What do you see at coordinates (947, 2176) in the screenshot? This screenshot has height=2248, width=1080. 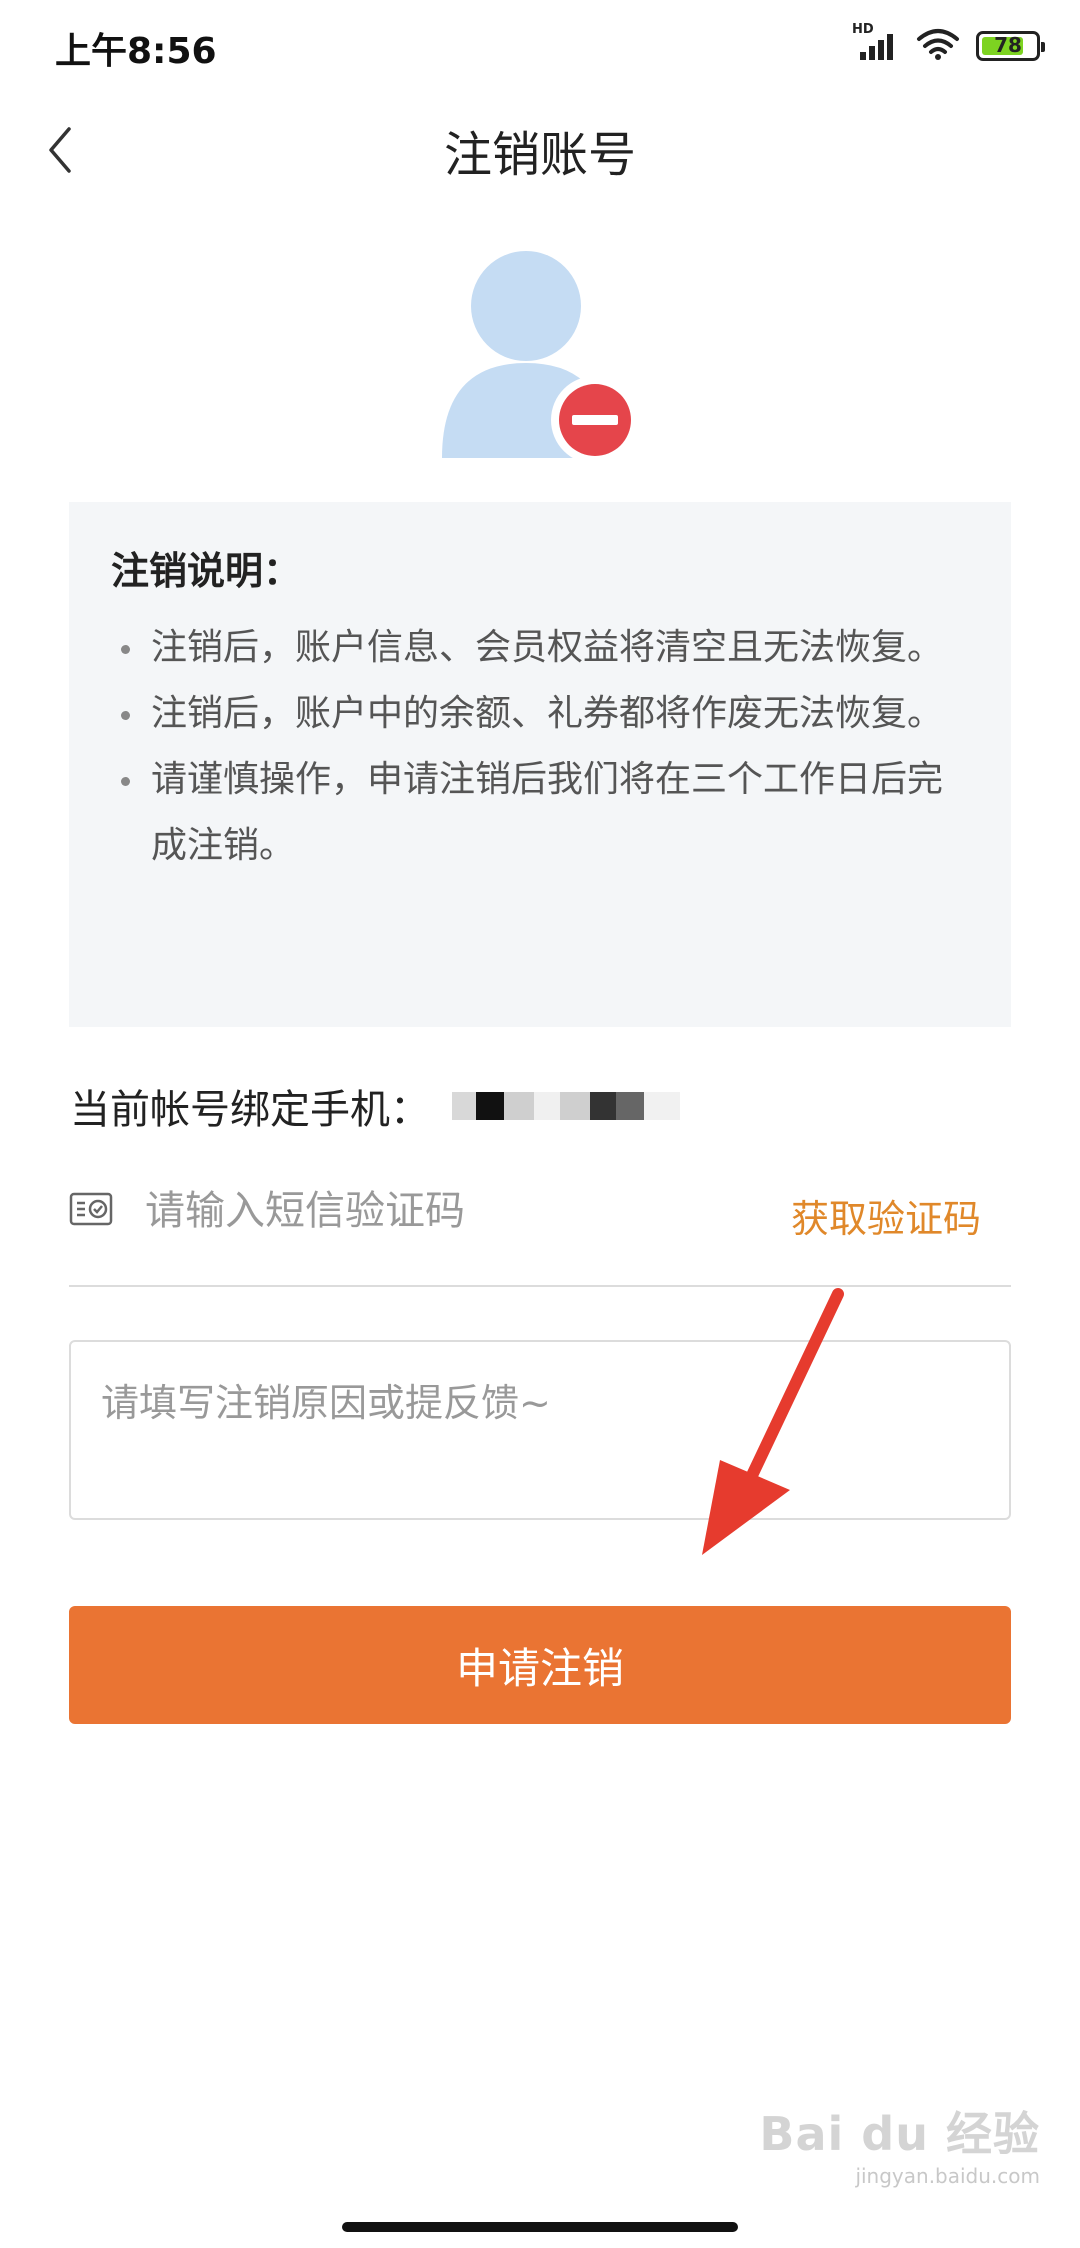 I see `watermark-url: jingyan.baidu.com` at bounding box center [947, 2176].